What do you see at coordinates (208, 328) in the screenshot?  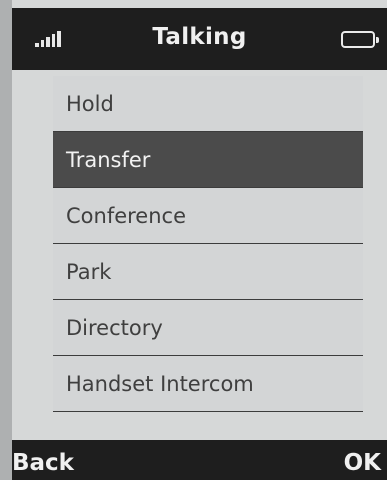 I see `menu-item-directory: Directory` at bounding box center [208, 328].